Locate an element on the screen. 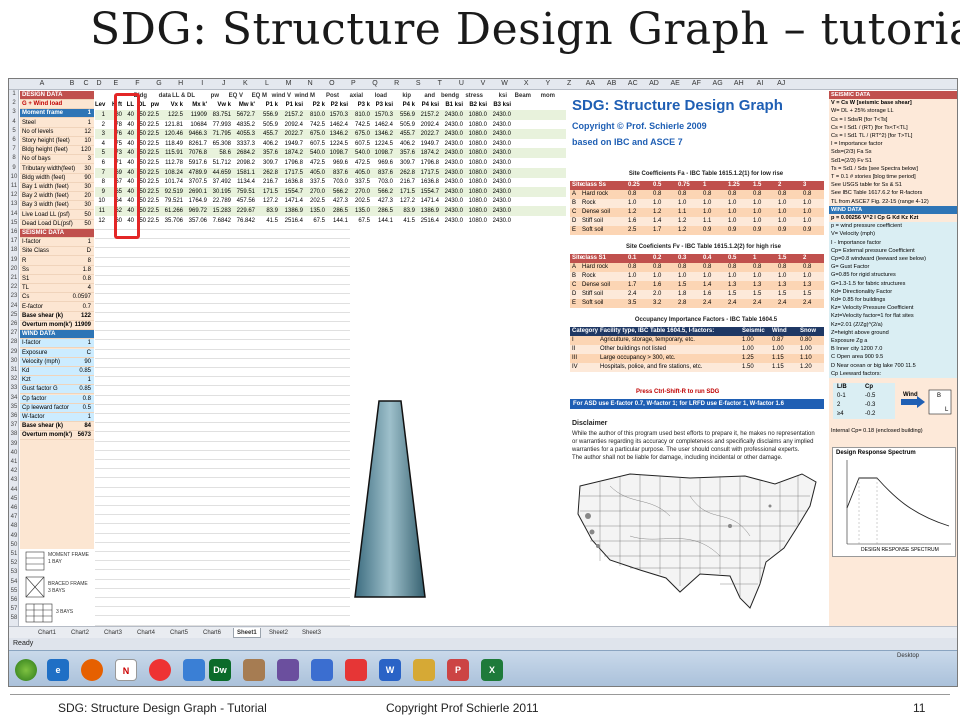 The image size is (960, 720). row-number: 33 is located at coordinates (14, 388).